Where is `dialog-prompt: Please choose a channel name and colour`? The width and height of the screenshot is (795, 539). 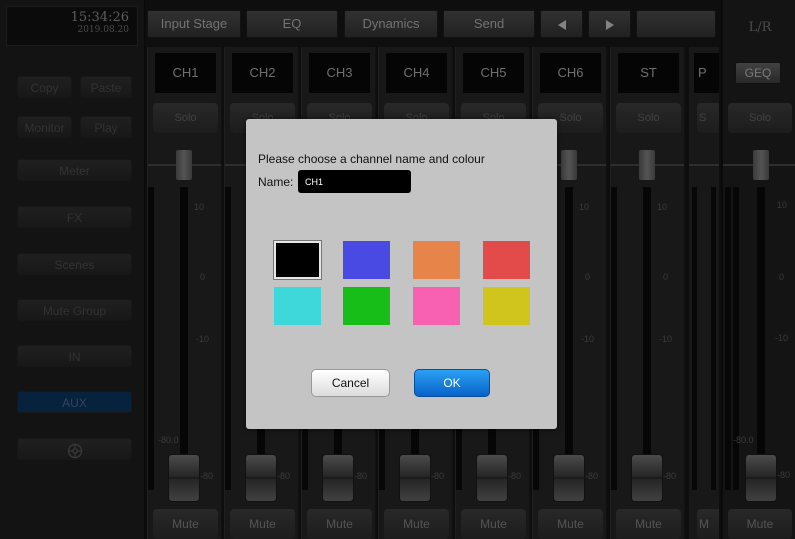
dialog-prompt: Please choose a channel name and colour is located at coordinates (371, 159).